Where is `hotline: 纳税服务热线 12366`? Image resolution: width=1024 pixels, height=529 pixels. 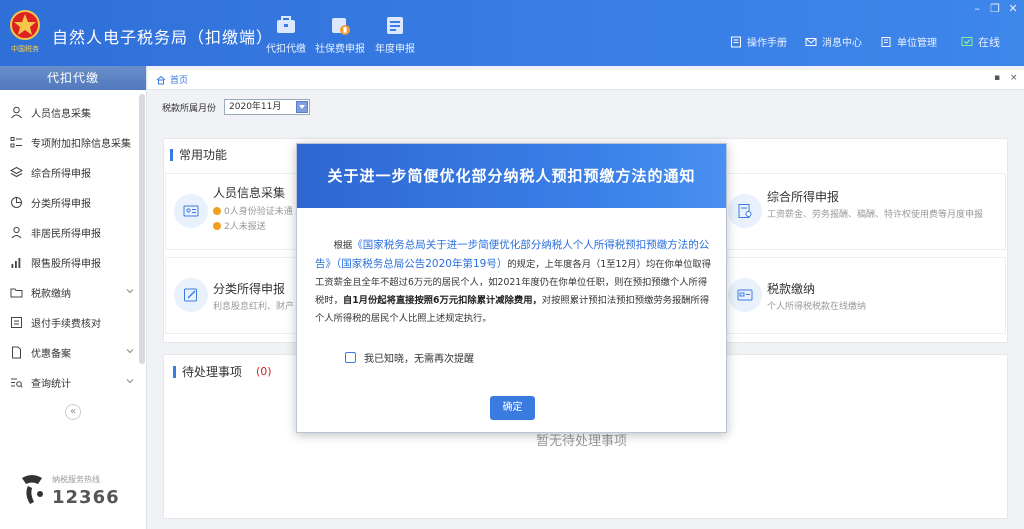 hotline: 纳税服务热线 12366 is located at coordinates (76, 490).